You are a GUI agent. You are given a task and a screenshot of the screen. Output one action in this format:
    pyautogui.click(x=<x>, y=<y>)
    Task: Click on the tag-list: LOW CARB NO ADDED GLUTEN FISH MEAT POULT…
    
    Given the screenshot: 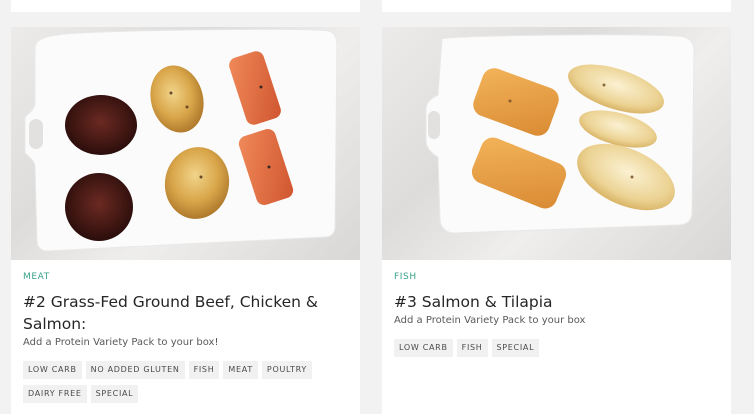 What is the action you would take?
    pyautogui.click(x=173, y=382)
    